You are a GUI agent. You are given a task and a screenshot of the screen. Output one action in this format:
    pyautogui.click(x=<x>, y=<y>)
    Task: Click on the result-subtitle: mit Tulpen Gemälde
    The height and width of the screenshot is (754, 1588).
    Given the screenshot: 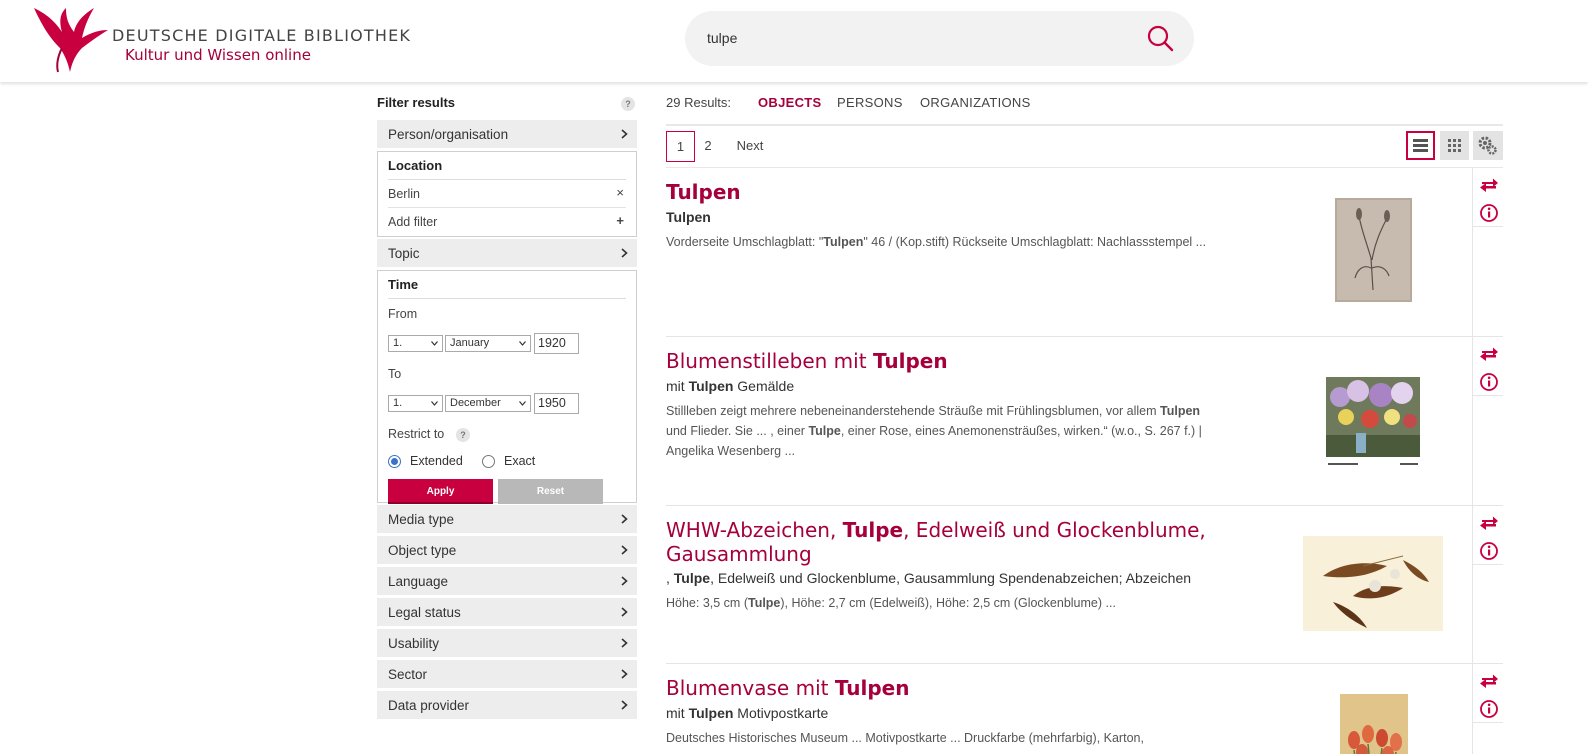 What is the action you would take?
    pyautogui.click(x=946, y=386)
    